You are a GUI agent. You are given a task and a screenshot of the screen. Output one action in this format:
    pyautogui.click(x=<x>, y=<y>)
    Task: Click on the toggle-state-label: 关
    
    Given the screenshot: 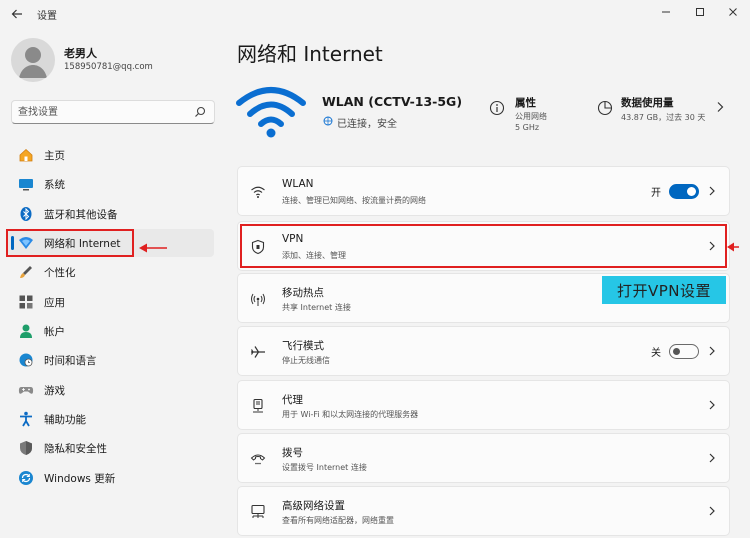 What is the action you would take?
    pyautogui.click(x=656, y=353)
    